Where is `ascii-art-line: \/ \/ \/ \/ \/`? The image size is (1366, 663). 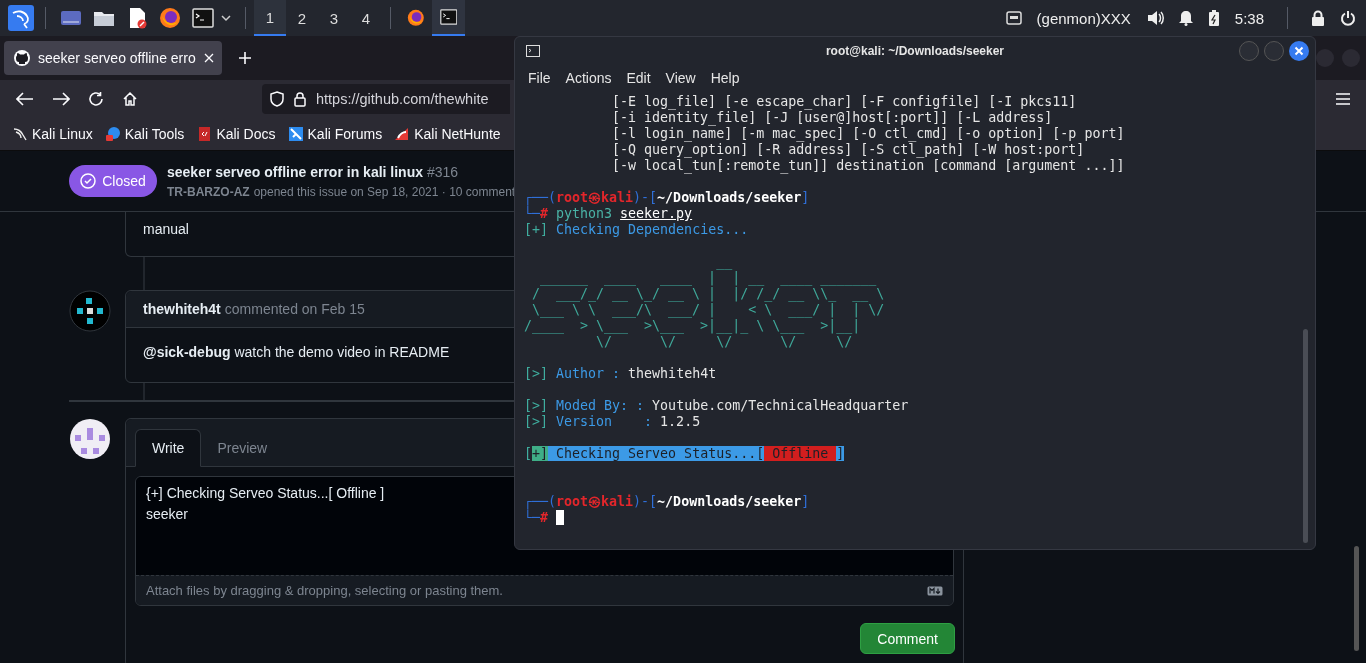
ascii-art-line: \/ \/ \/ \/ \/ is located at coordinates (724, 342).